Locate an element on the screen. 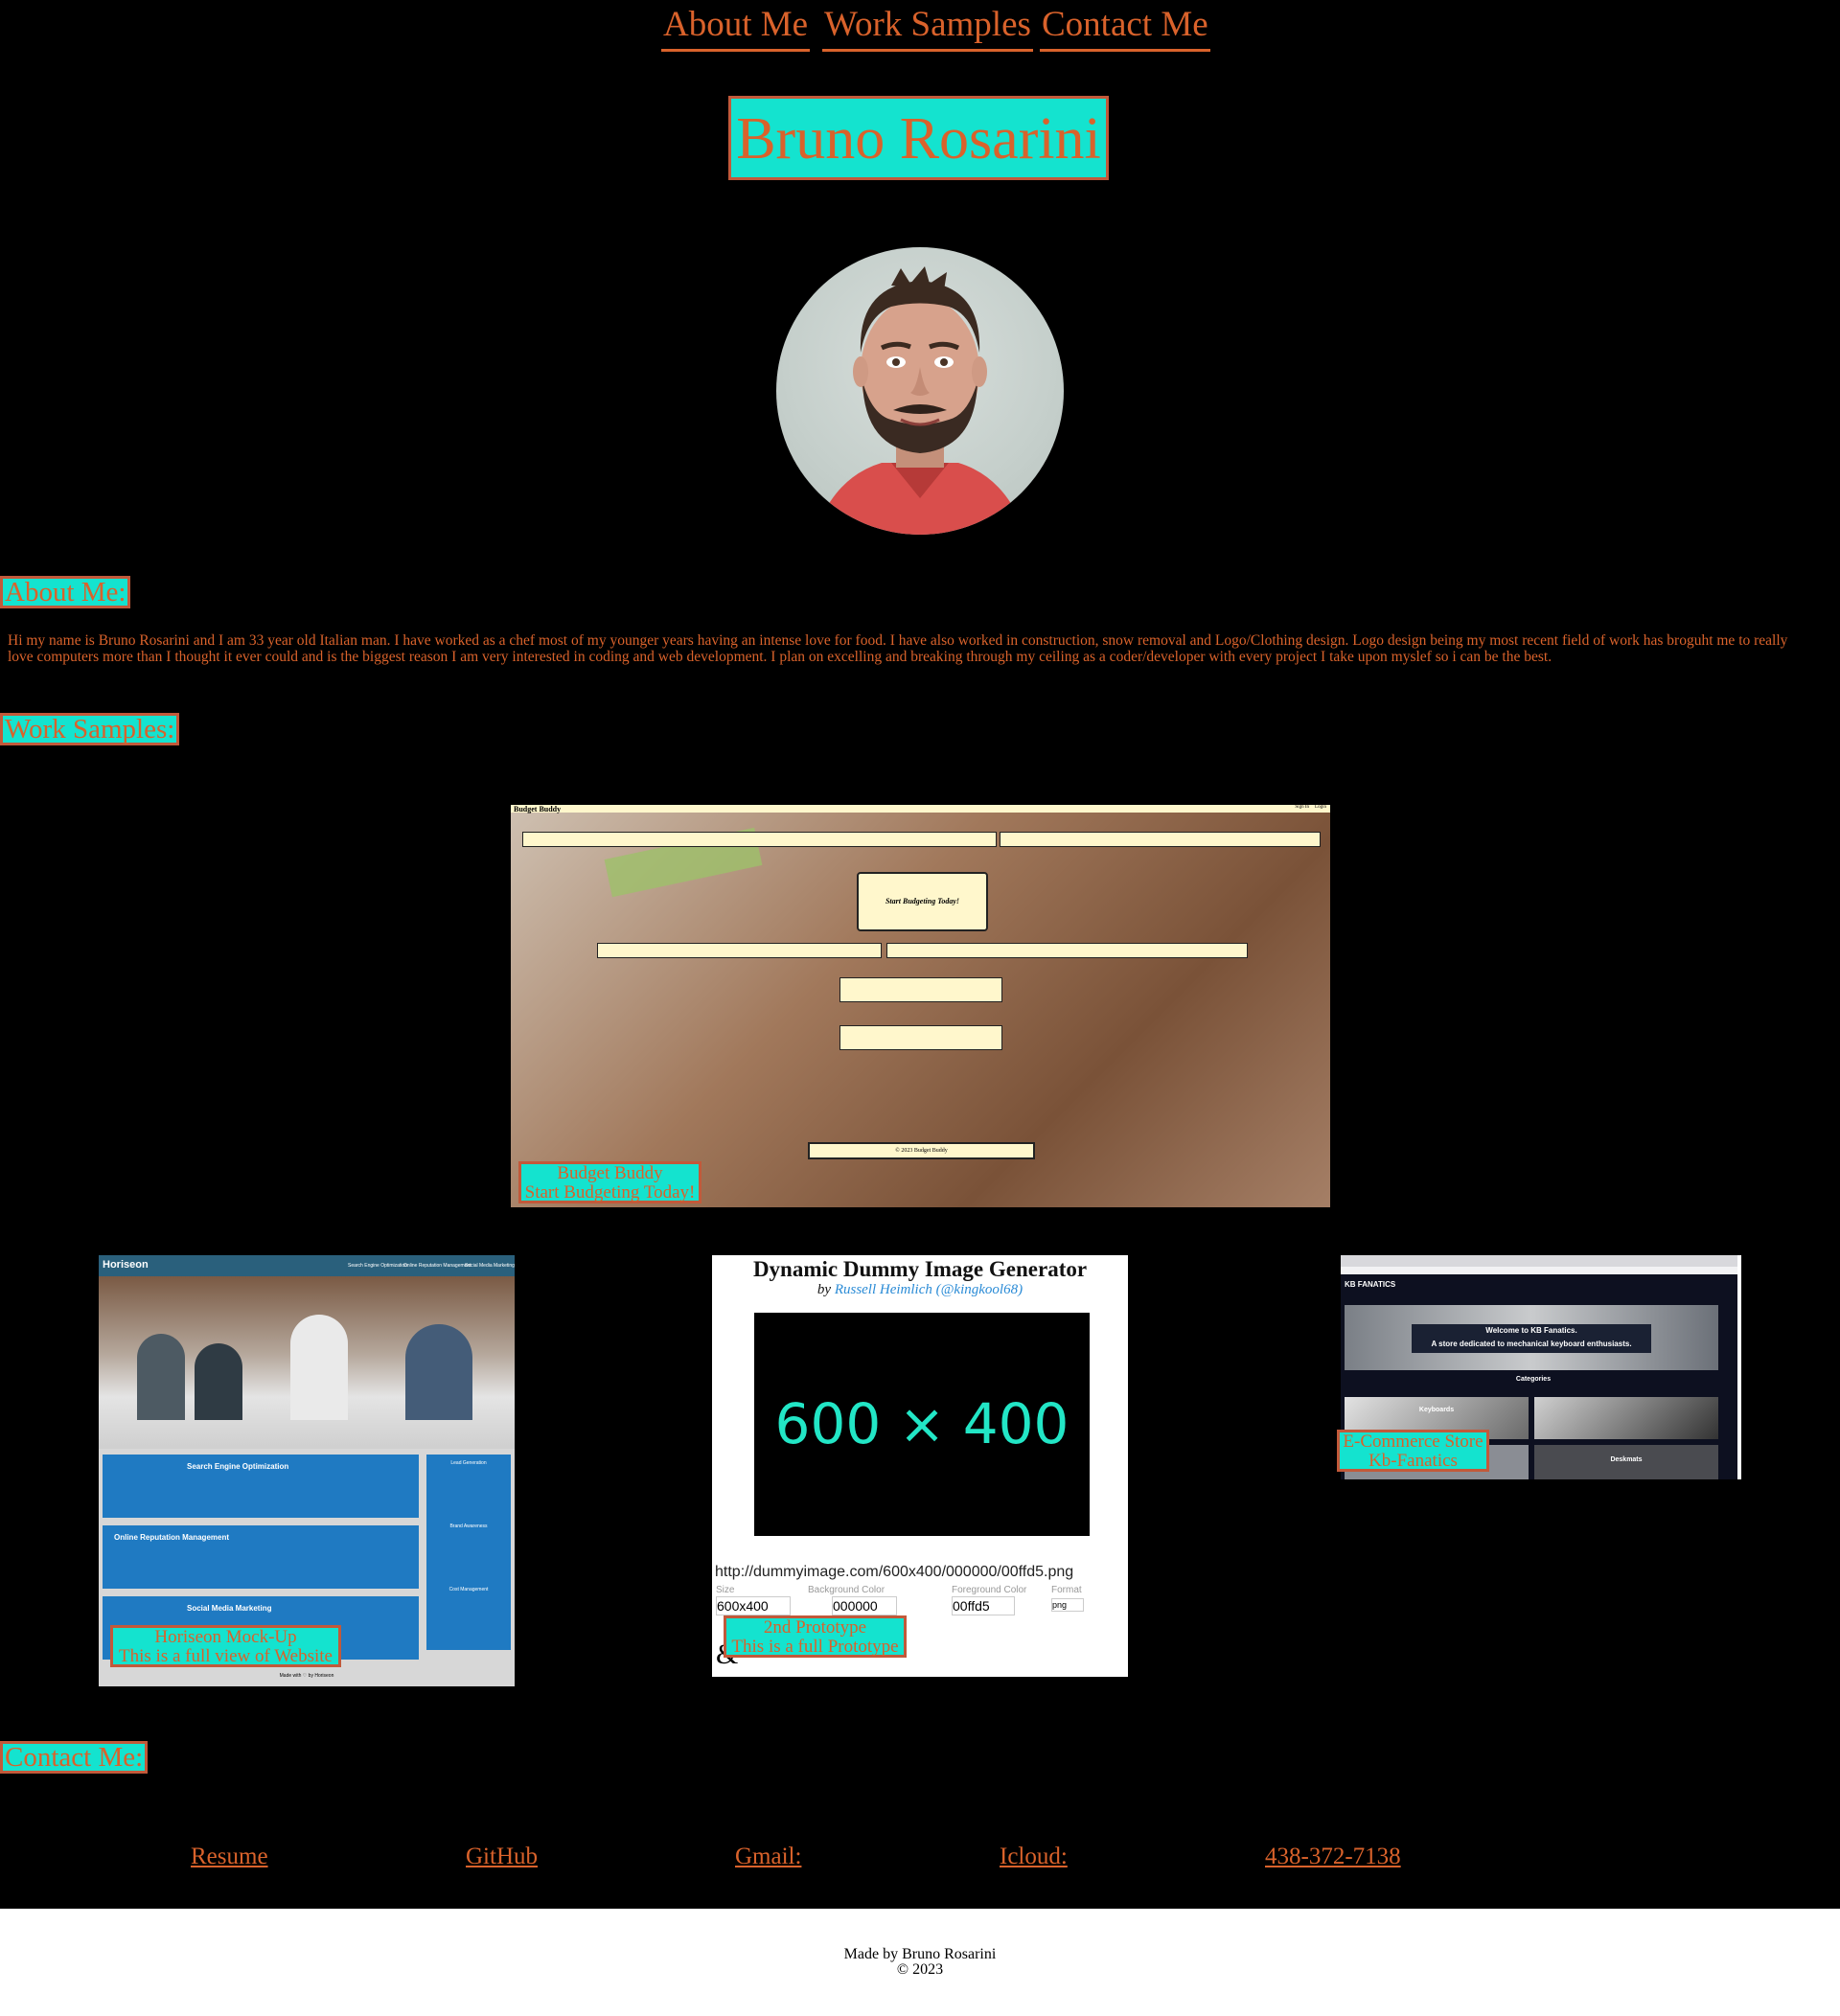  page-footer: Made by Bruno Rosarini © 2023 is located at coordinates (920, 1963).